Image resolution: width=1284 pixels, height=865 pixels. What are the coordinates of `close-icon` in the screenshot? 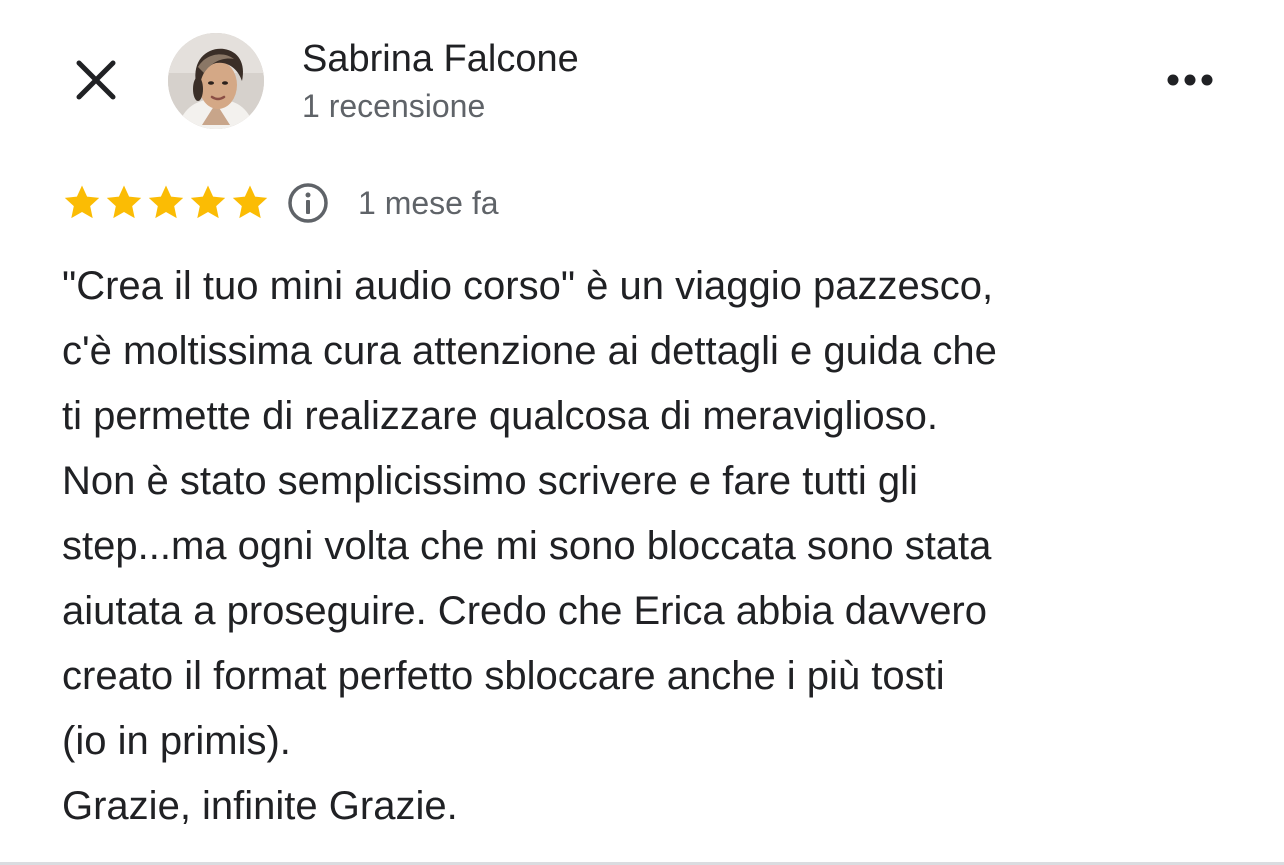 It's located at (96, 80).